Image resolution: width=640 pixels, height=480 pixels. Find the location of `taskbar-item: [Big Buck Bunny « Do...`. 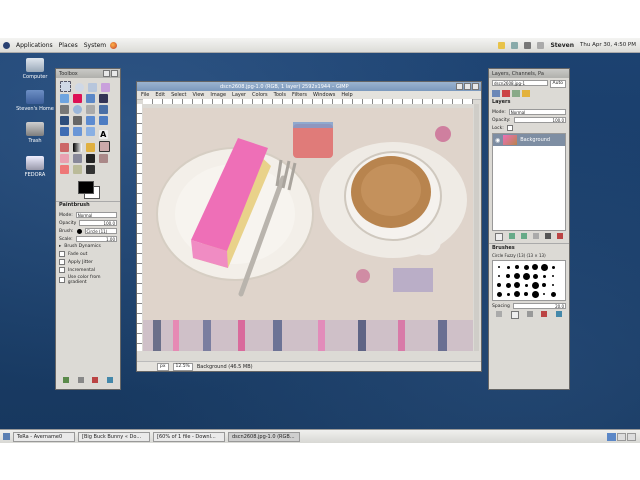

taskbar-item: [Big Buck Bunny « Do... is located at coordinates (114, 436).